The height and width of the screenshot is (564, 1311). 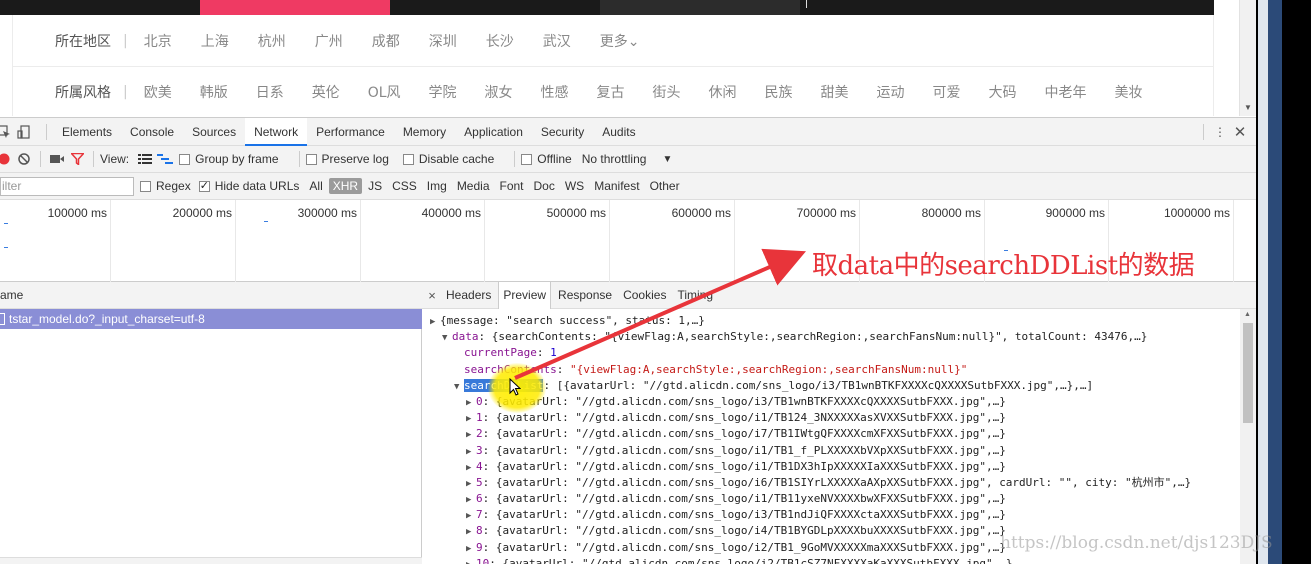 I want to click on style-option-2: 日系, so click(x=270, y=93).